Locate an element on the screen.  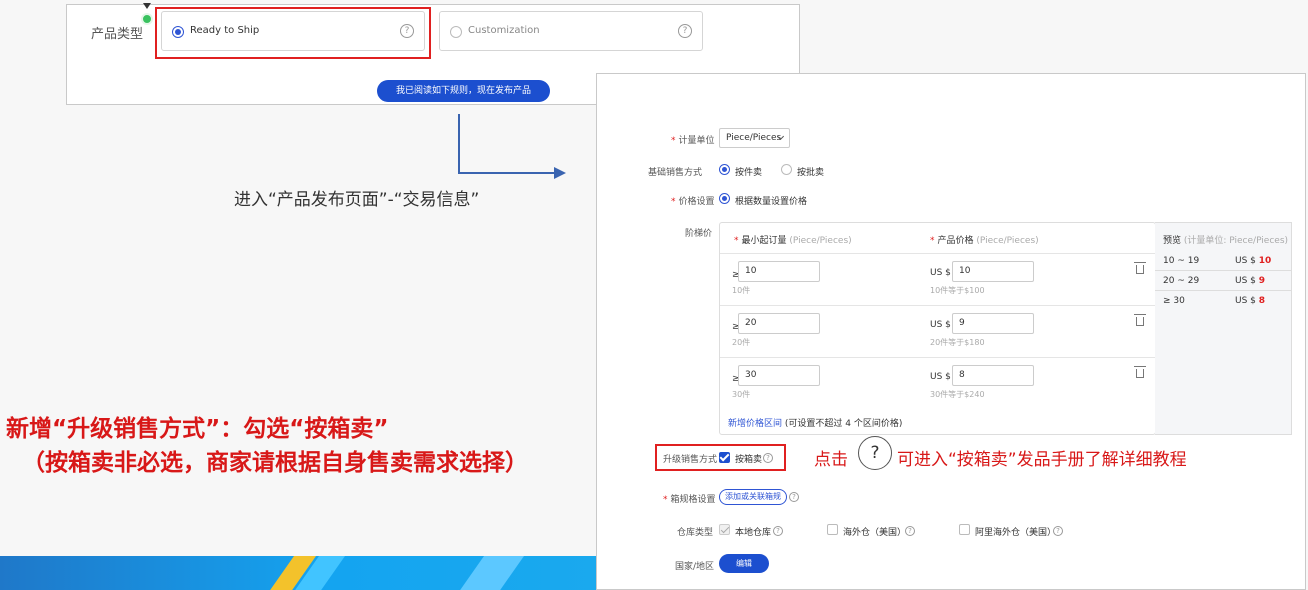
price-hint: 20件等于$180 is located at coordinates (957, 342).